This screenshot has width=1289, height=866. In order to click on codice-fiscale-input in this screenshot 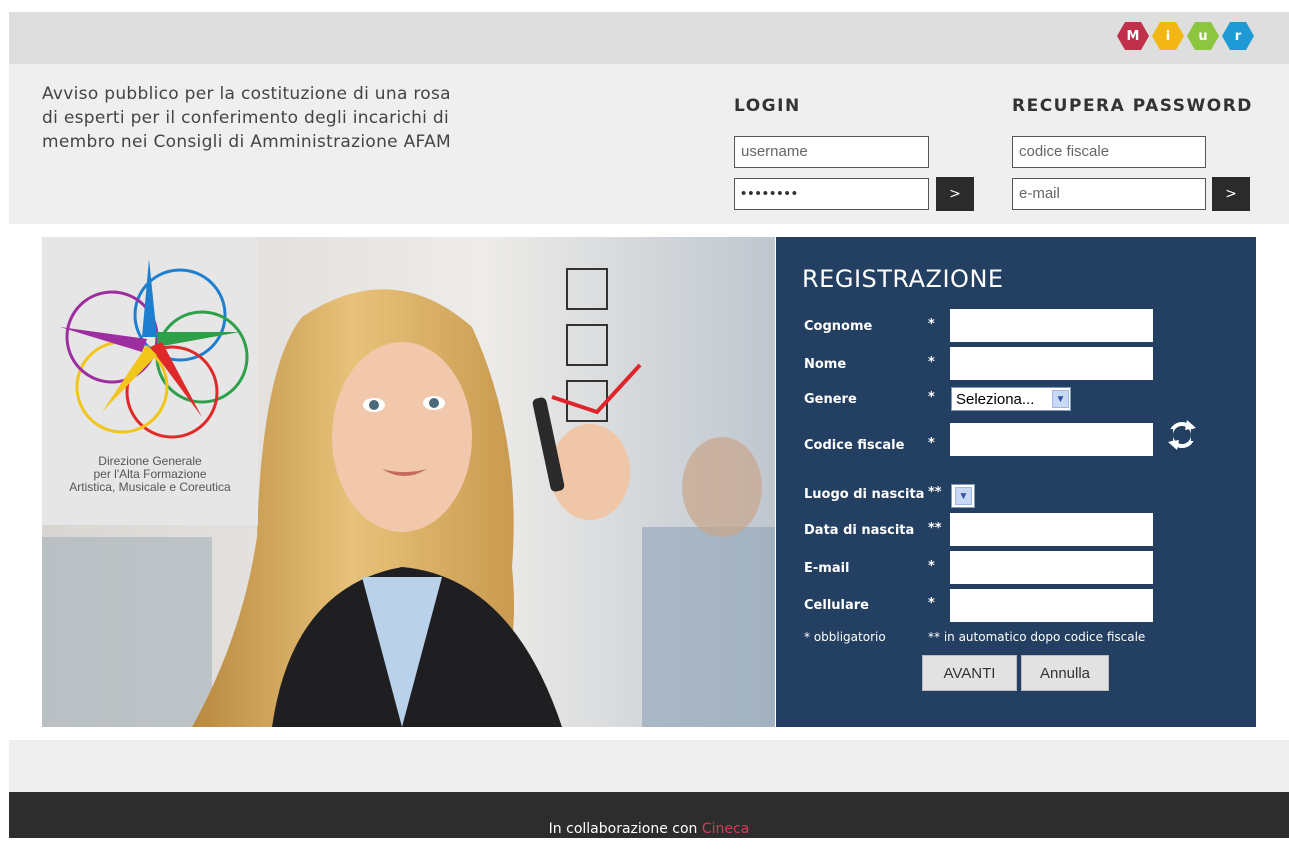, I will do `click(1051, 439)`.